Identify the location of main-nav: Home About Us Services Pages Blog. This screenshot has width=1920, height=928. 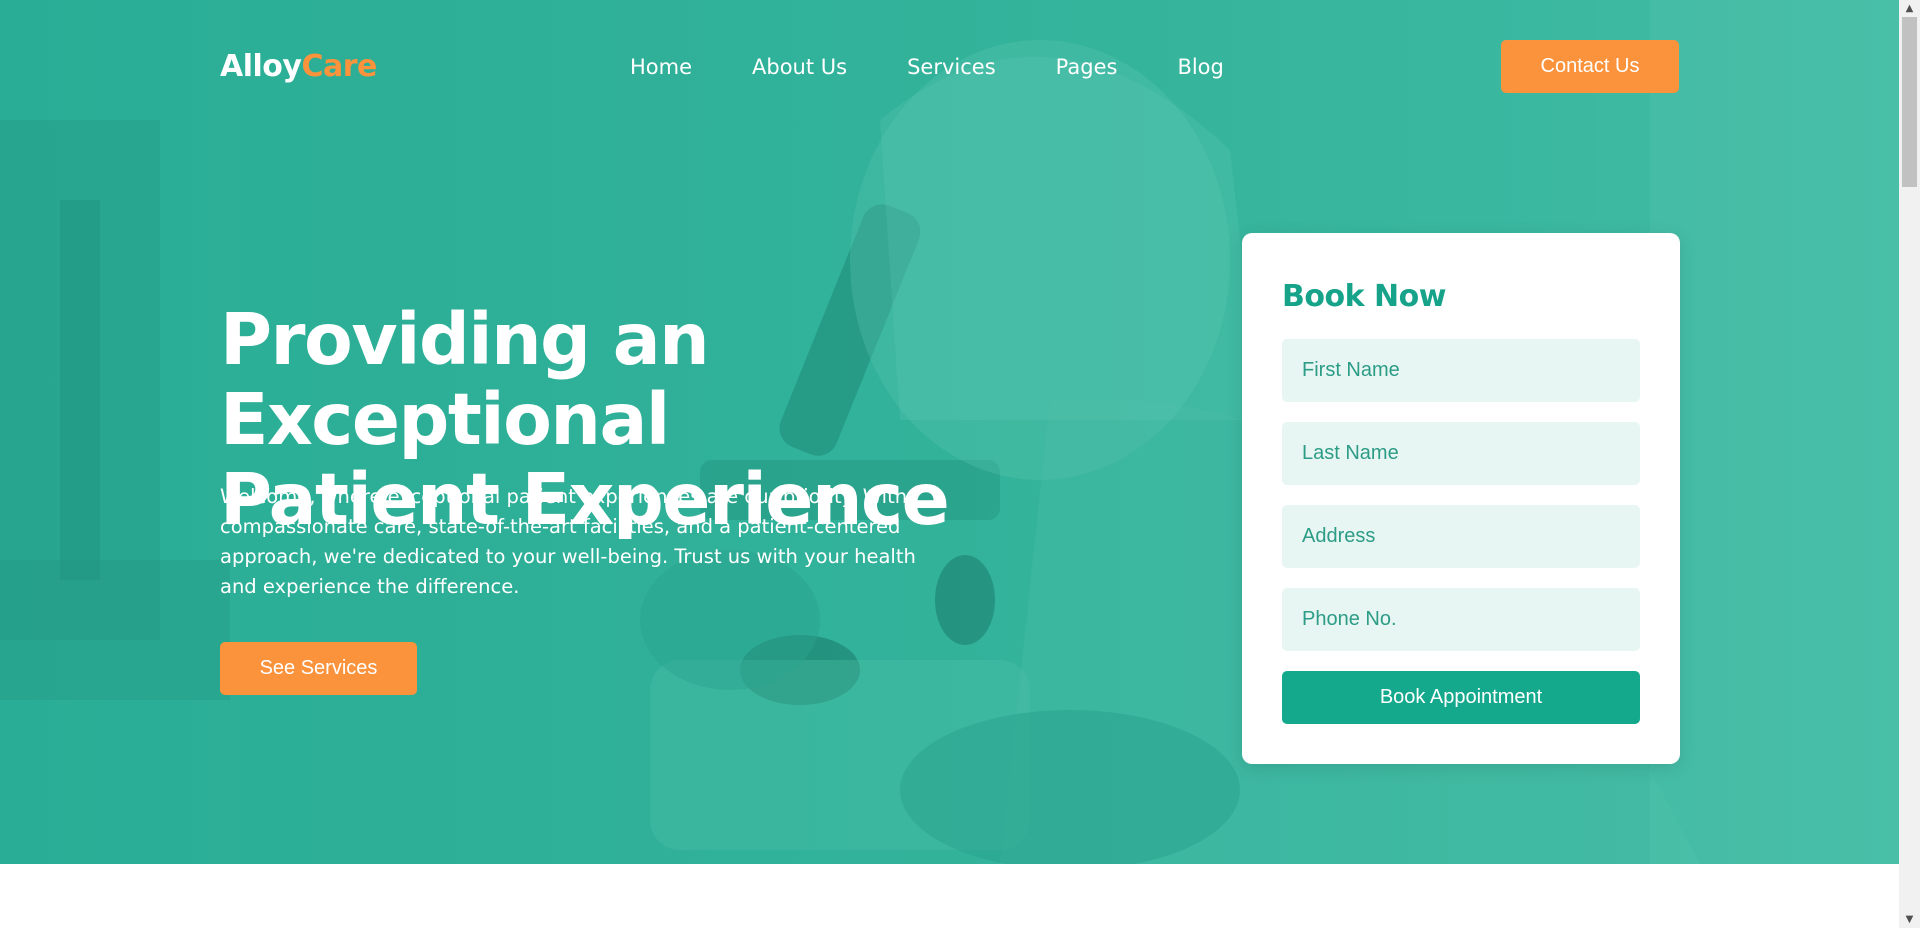
(927, 67).